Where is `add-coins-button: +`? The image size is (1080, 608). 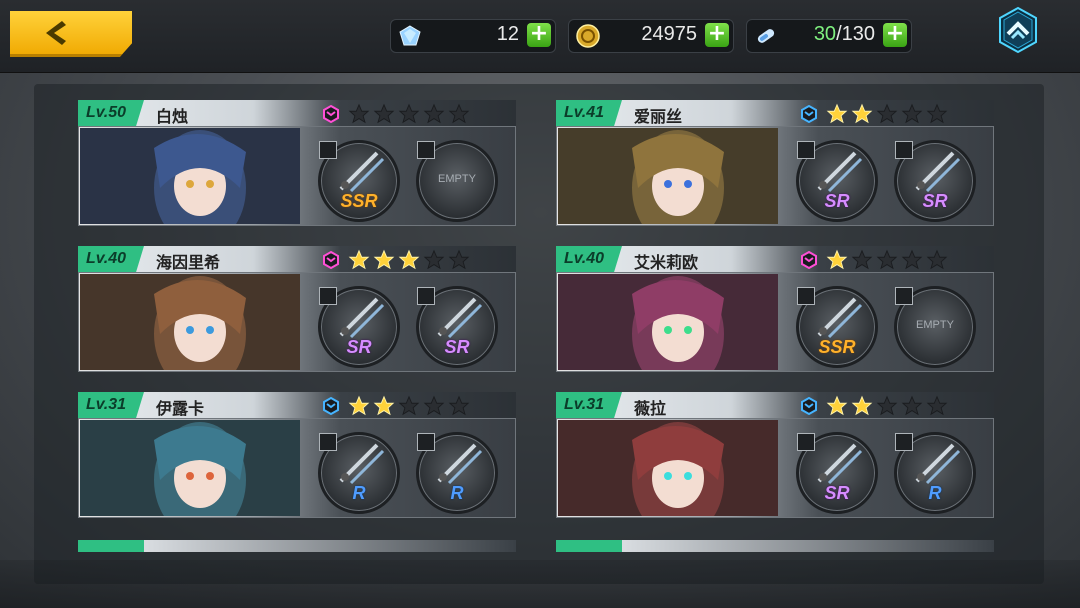
add-coins-button: + is located at coordinates (717, 35).